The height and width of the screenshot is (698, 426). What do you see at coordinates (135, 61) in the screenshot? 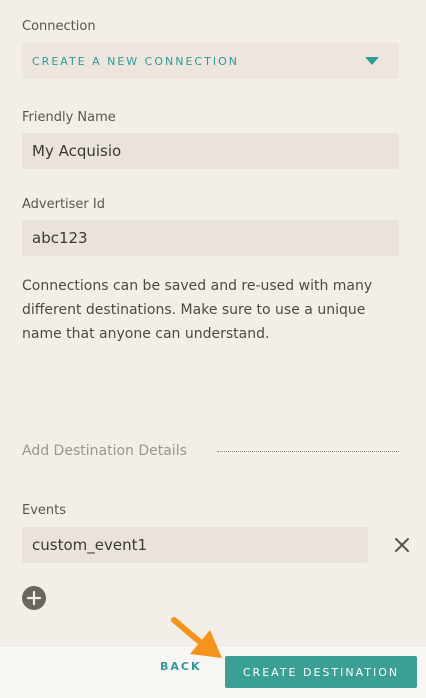
I see `connection-select-value: CREATE A NEW CONNECTION` at bounding box center [135, 61].